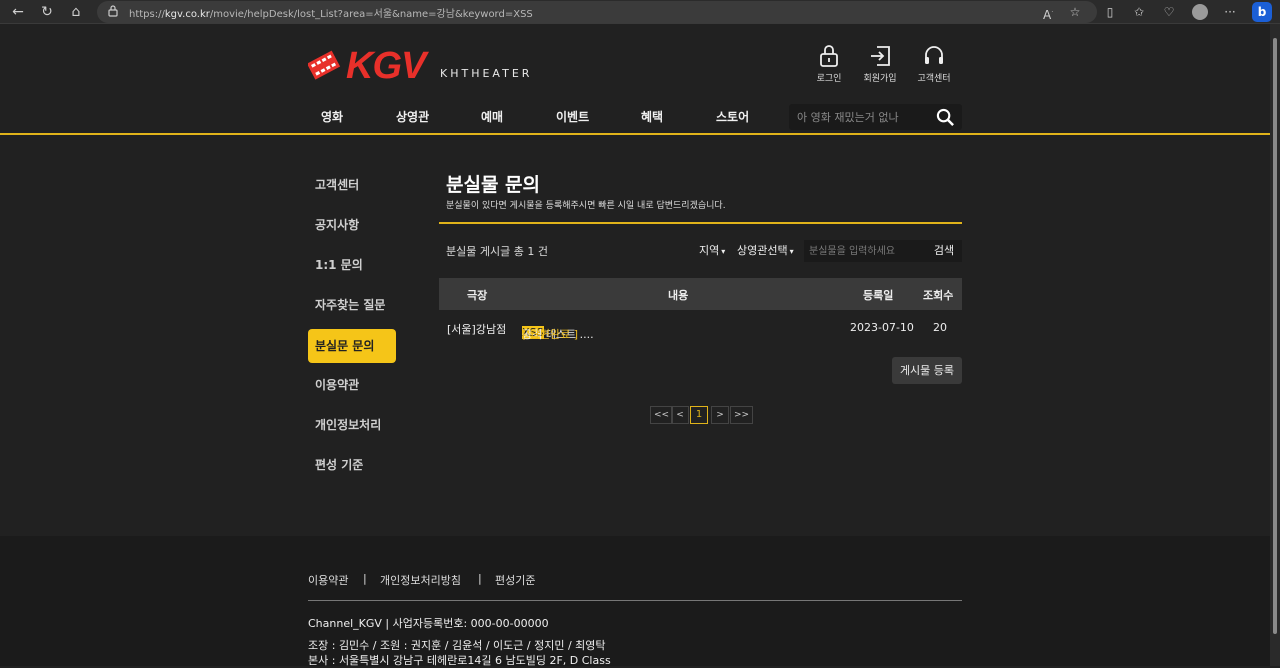  I want to click on favorite-star-icon: ☆, so click(1075, 12).